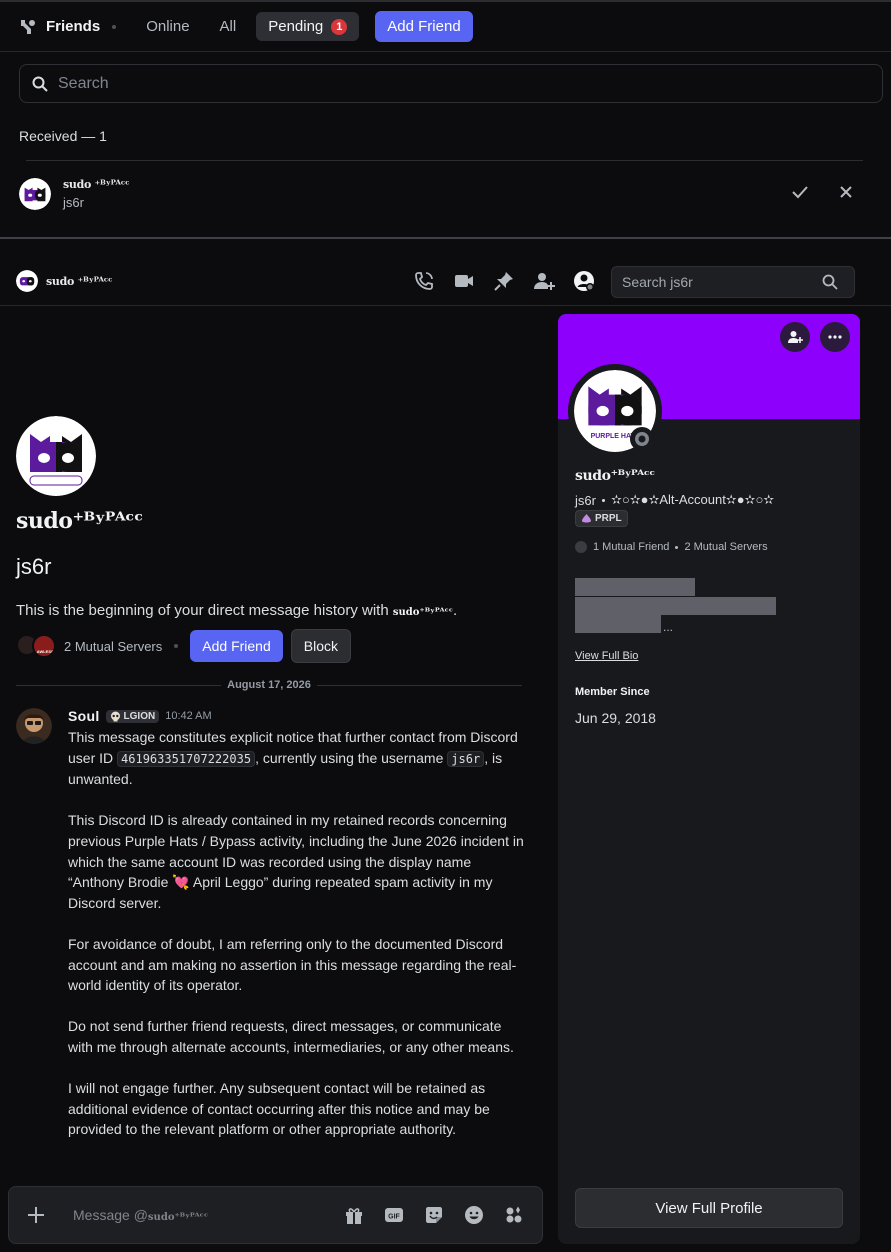 The width and height of the screenshot is (891, 1252). Describe the element at coordinates (59, 27) in the screenshot. I see `friends-title: Friends` at that location.